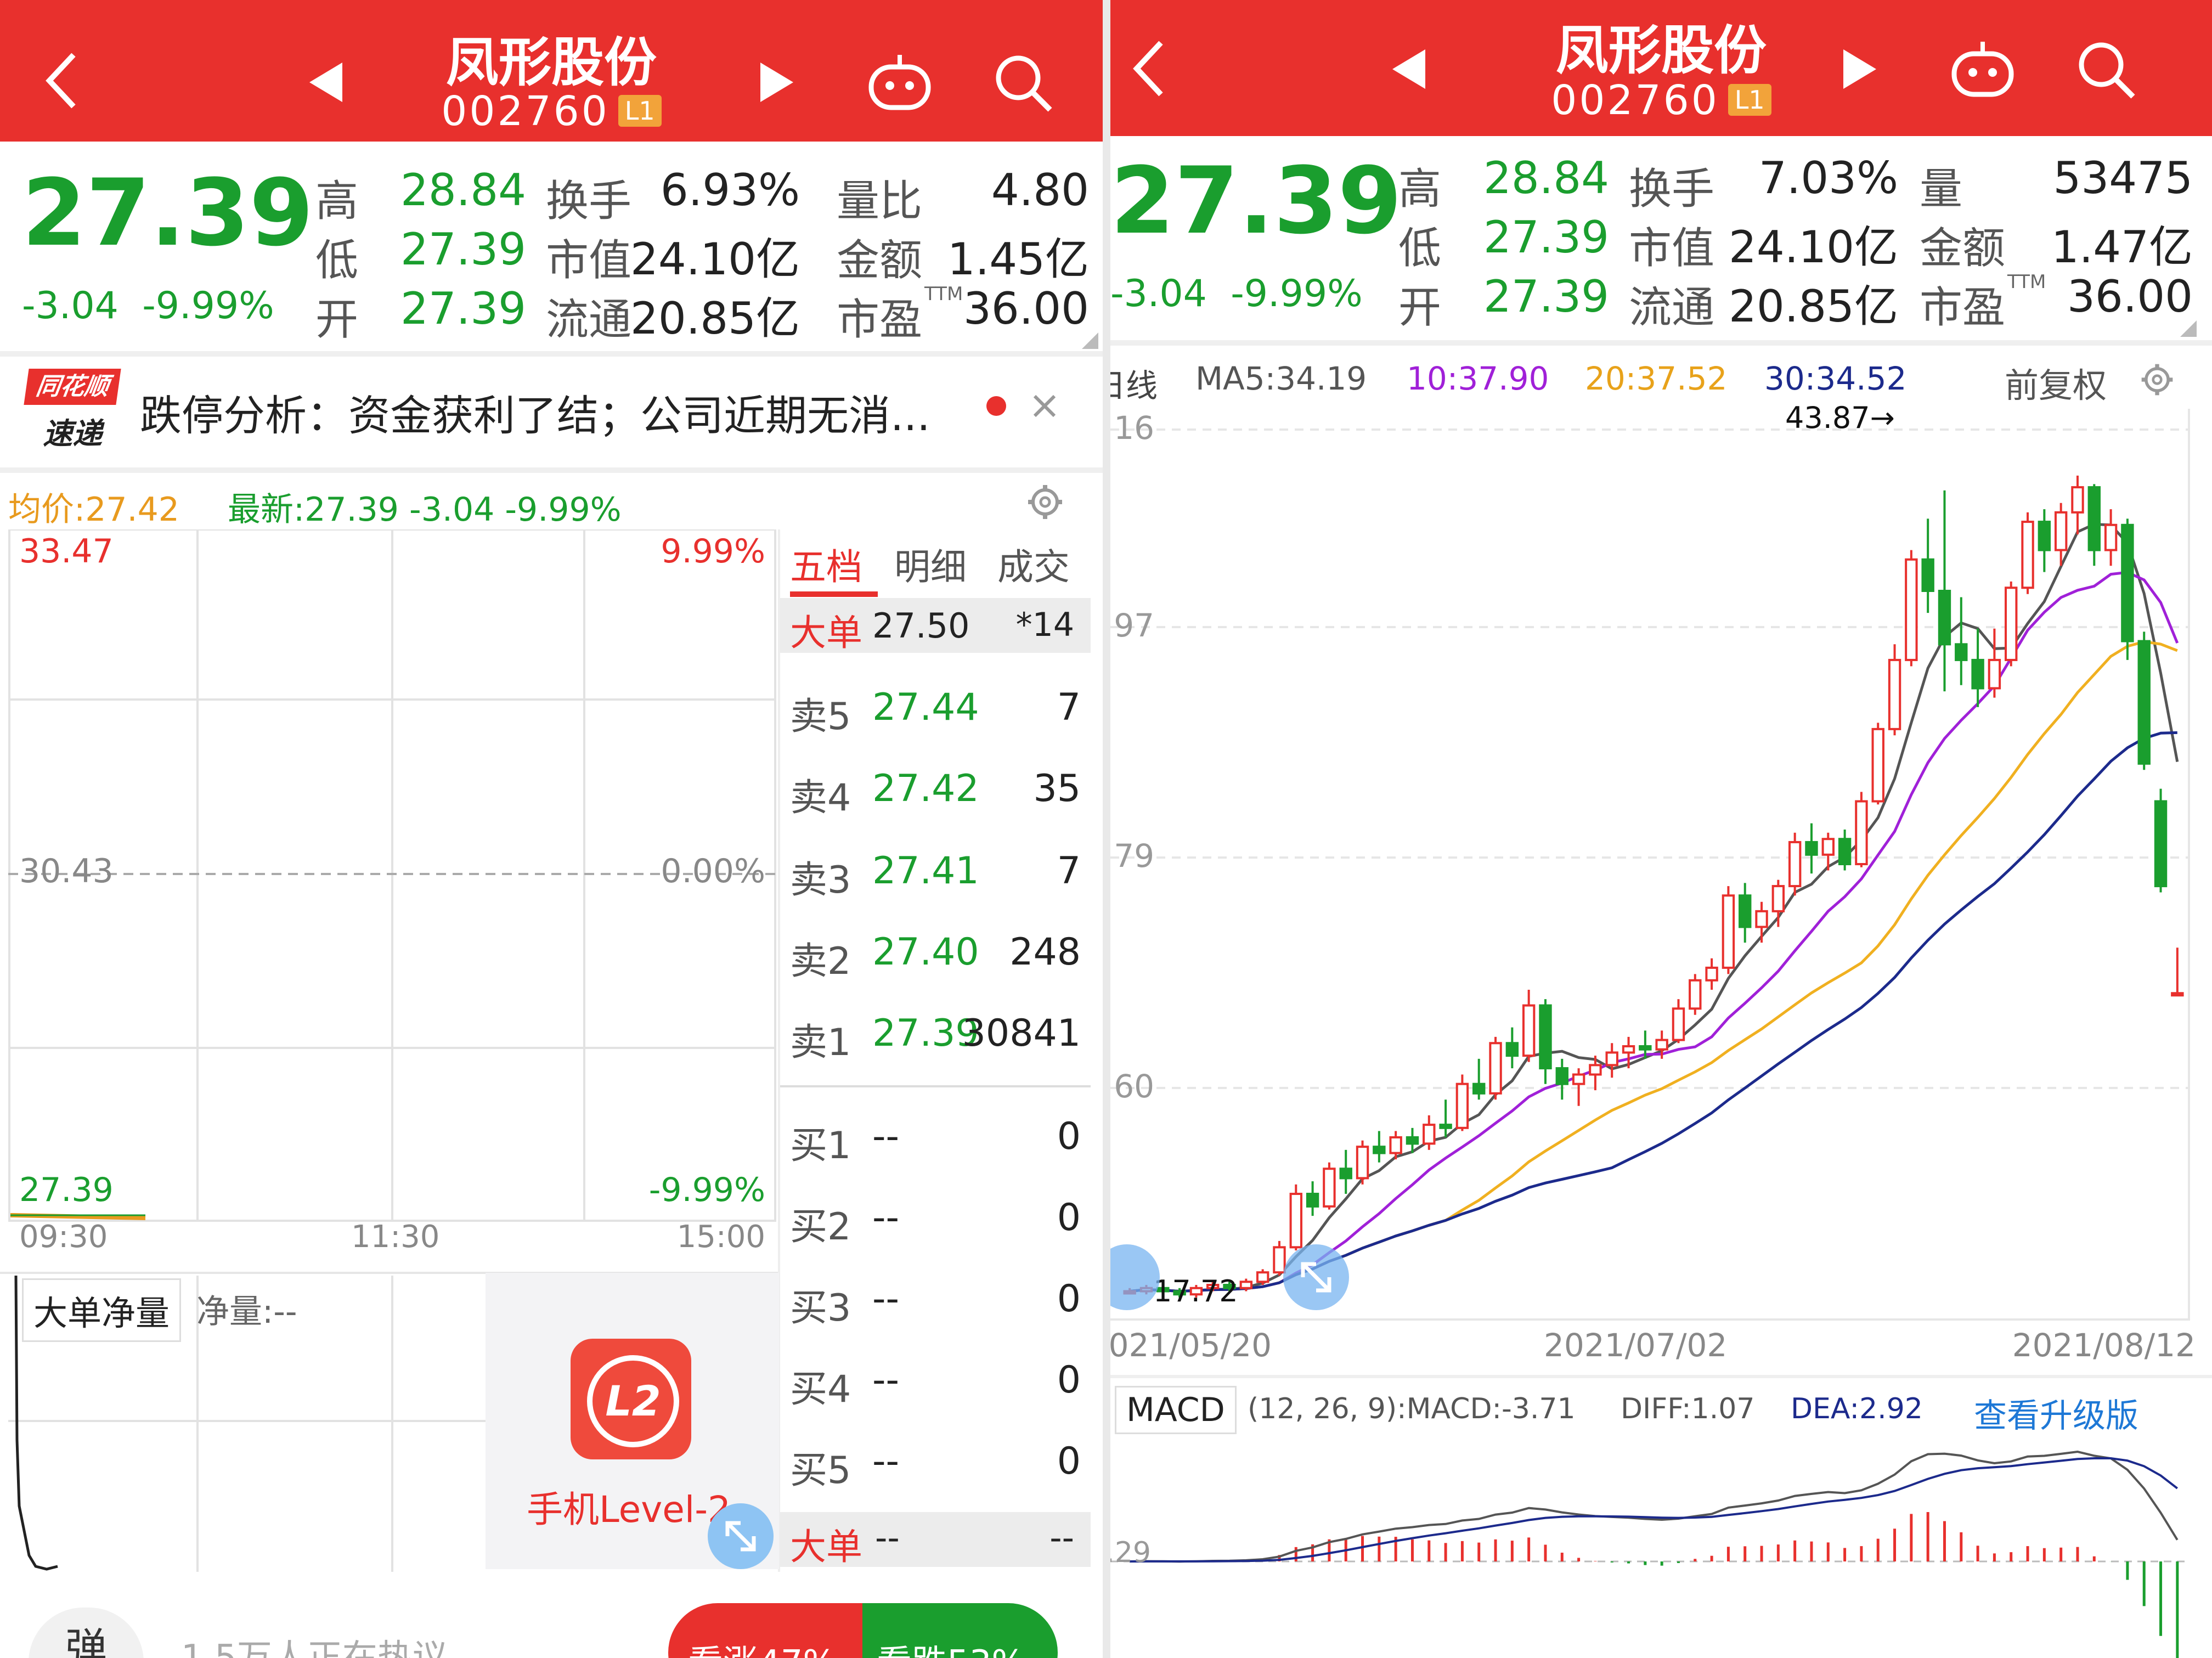 This screenshot has height=1658, width=2212. What do you see at coordinates (1134, 383) in the screenshot?
I see `period-label: 日线` at bounding box center [1134, 383].